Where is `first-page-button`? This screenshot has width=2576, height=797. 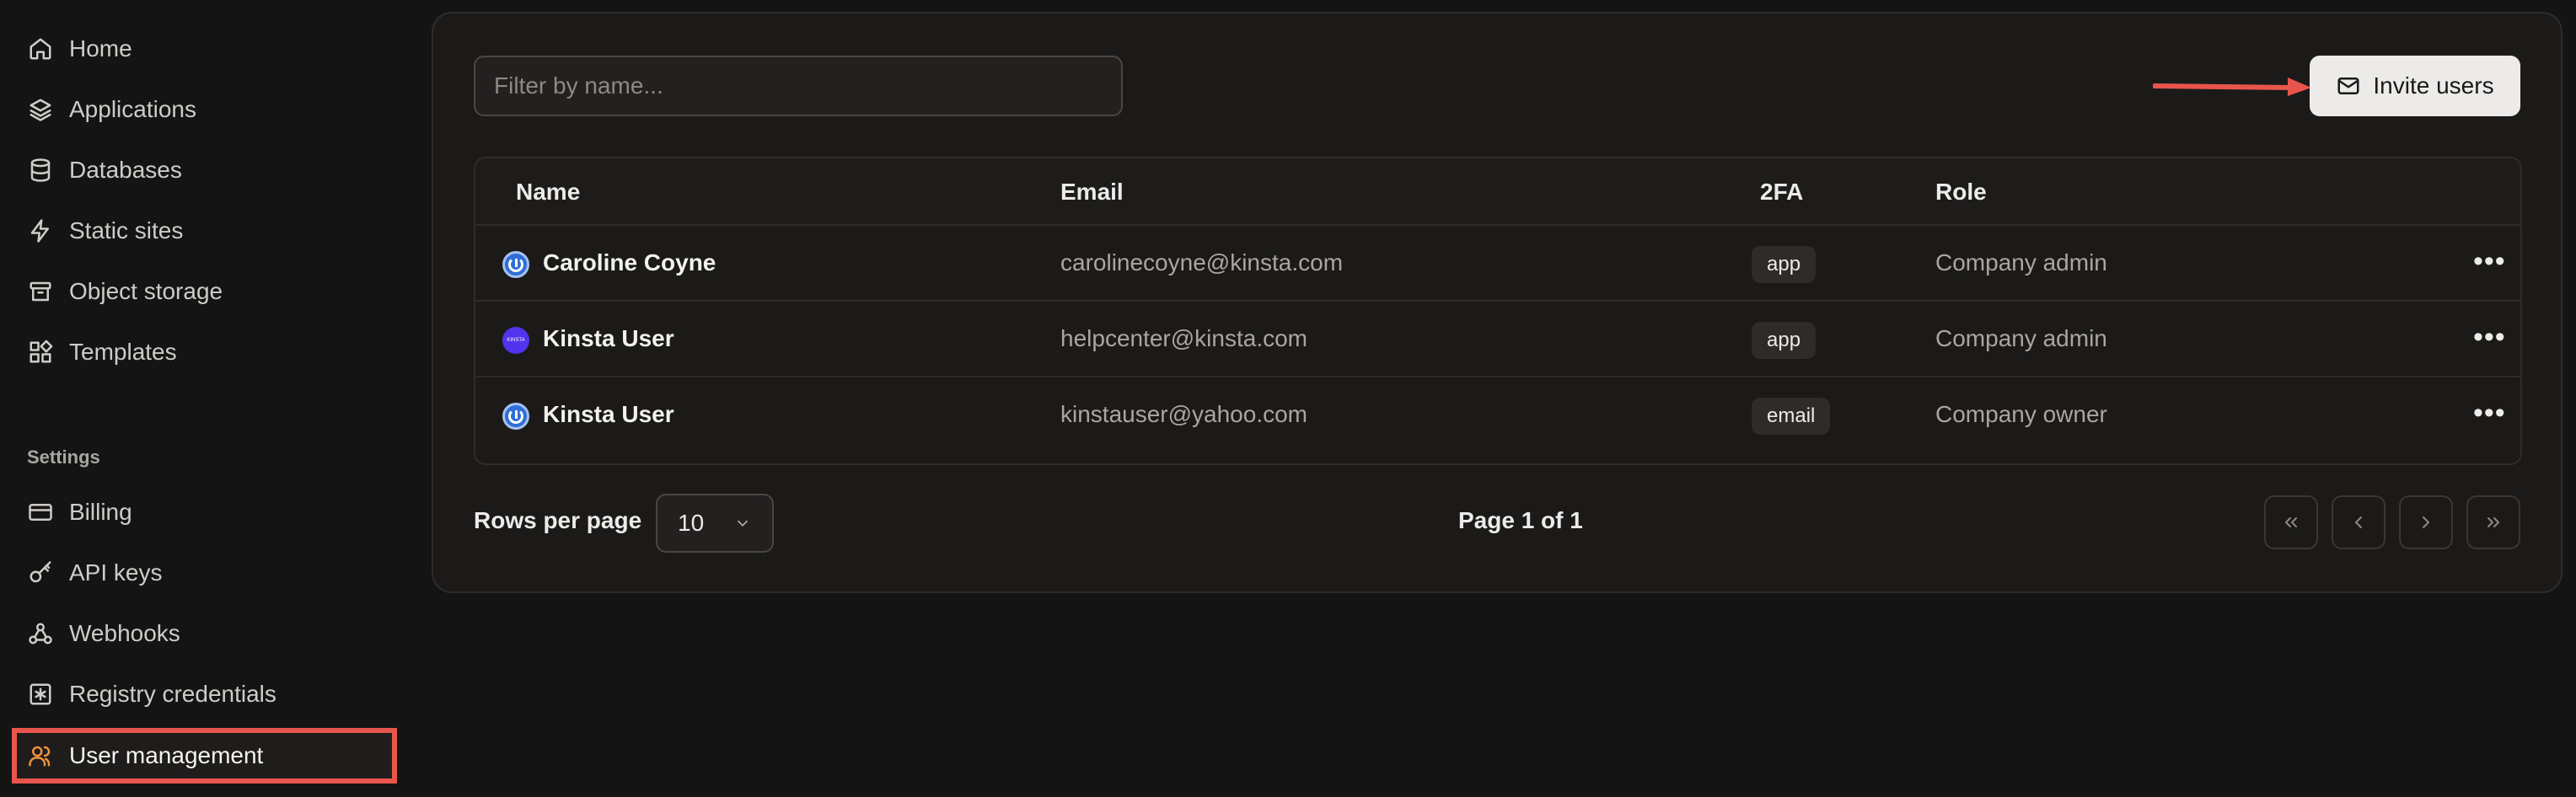 first-page-button is located at coordinates (2291, 522).